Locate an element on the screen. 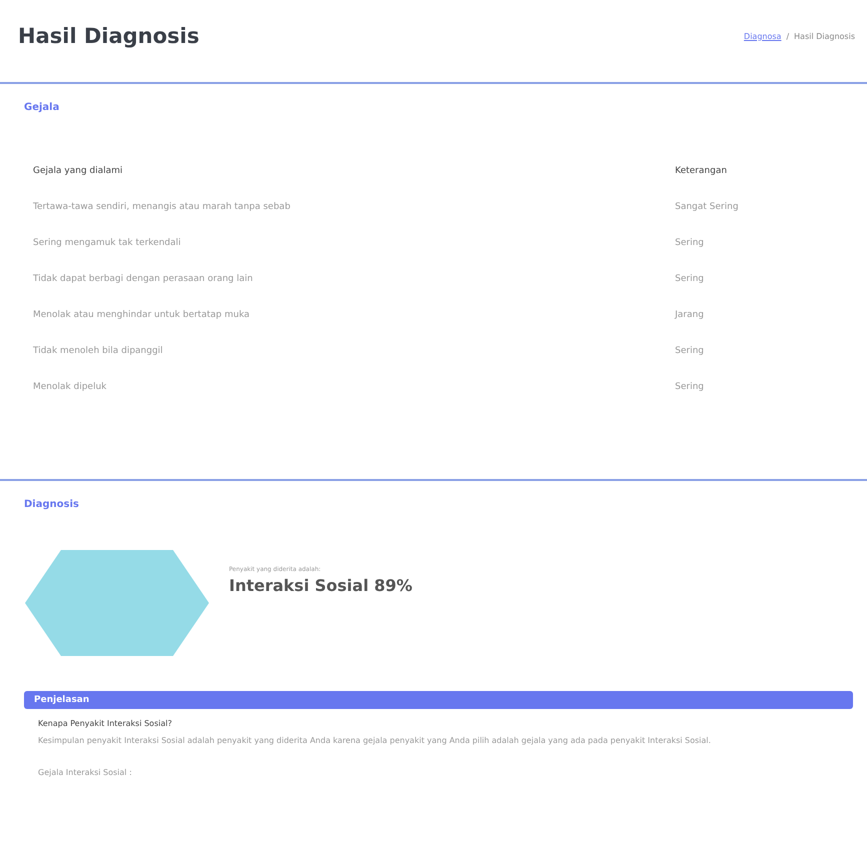 This screenshot has width=867, height=863. breadcrumb-current: Hasil Diagnosis is located at coordinates (824, 36).